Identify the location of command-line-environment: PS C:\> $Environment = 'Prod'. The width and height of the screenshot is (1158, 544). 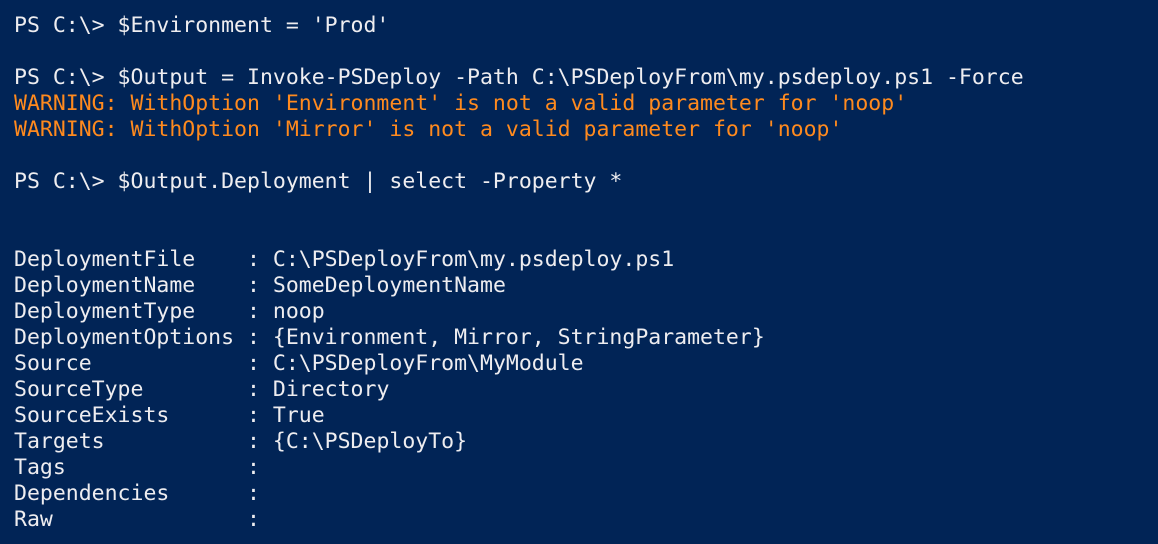
(202, 25).